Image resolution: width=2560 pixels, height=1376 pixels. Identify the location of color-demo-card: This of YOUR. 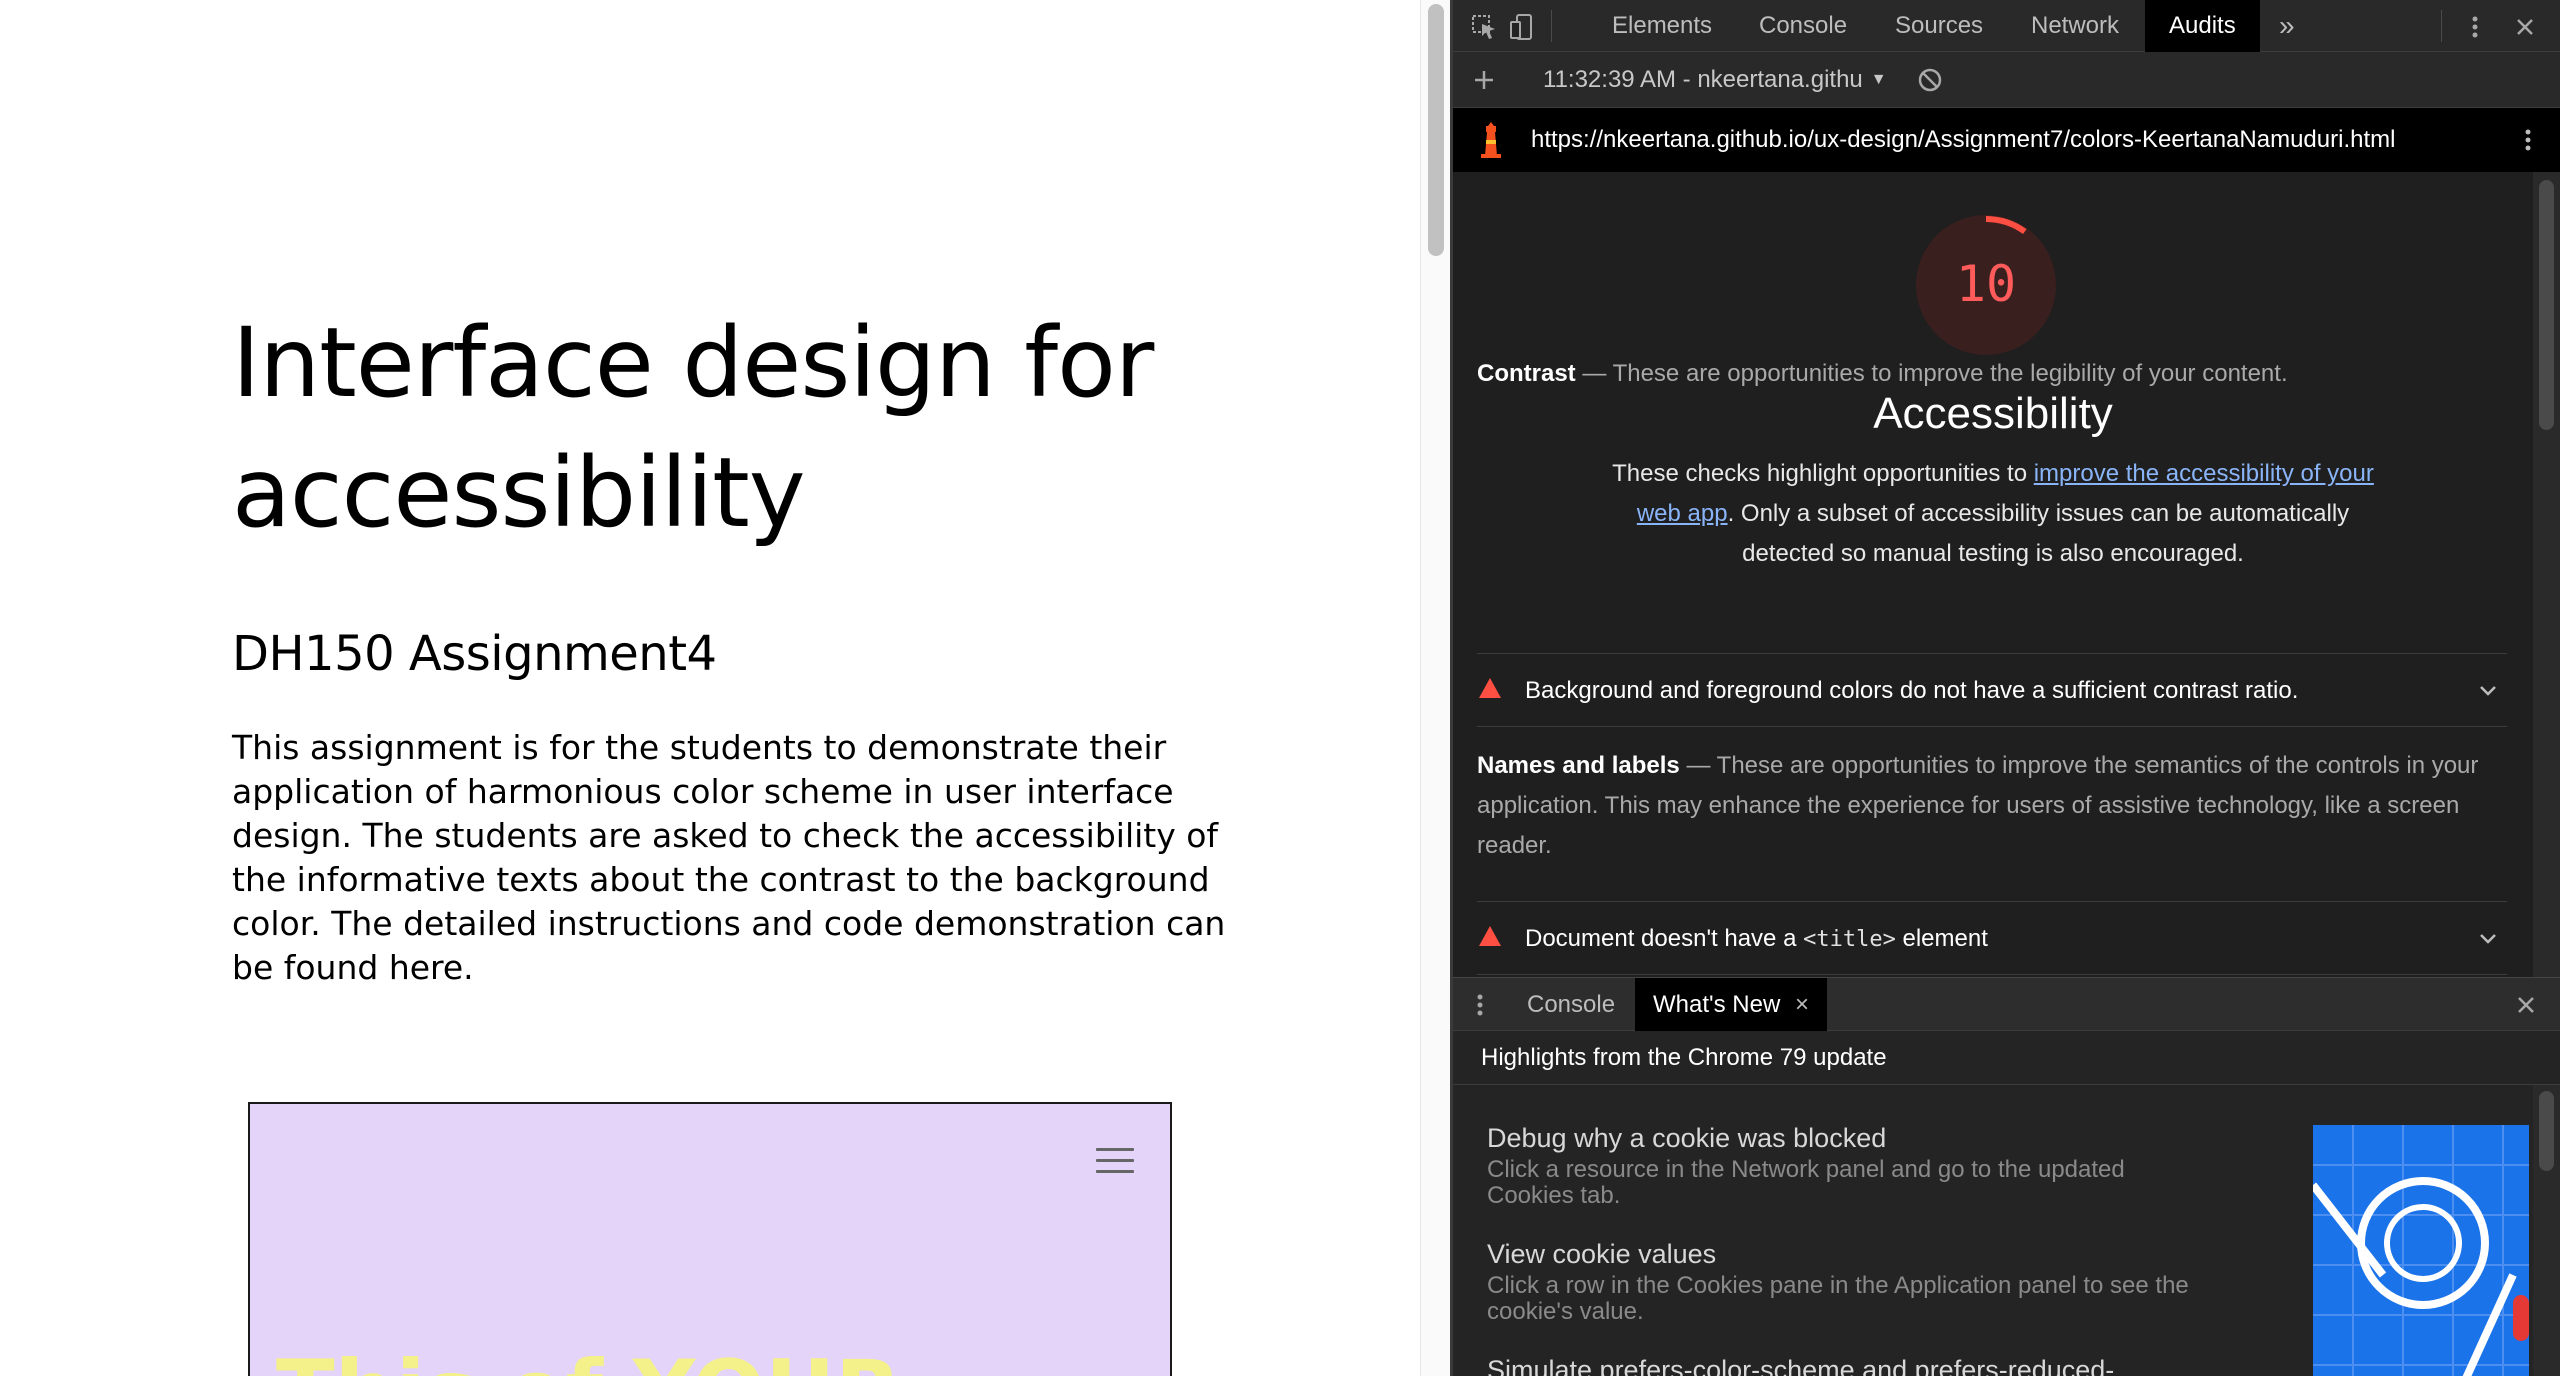
(710, 1239).